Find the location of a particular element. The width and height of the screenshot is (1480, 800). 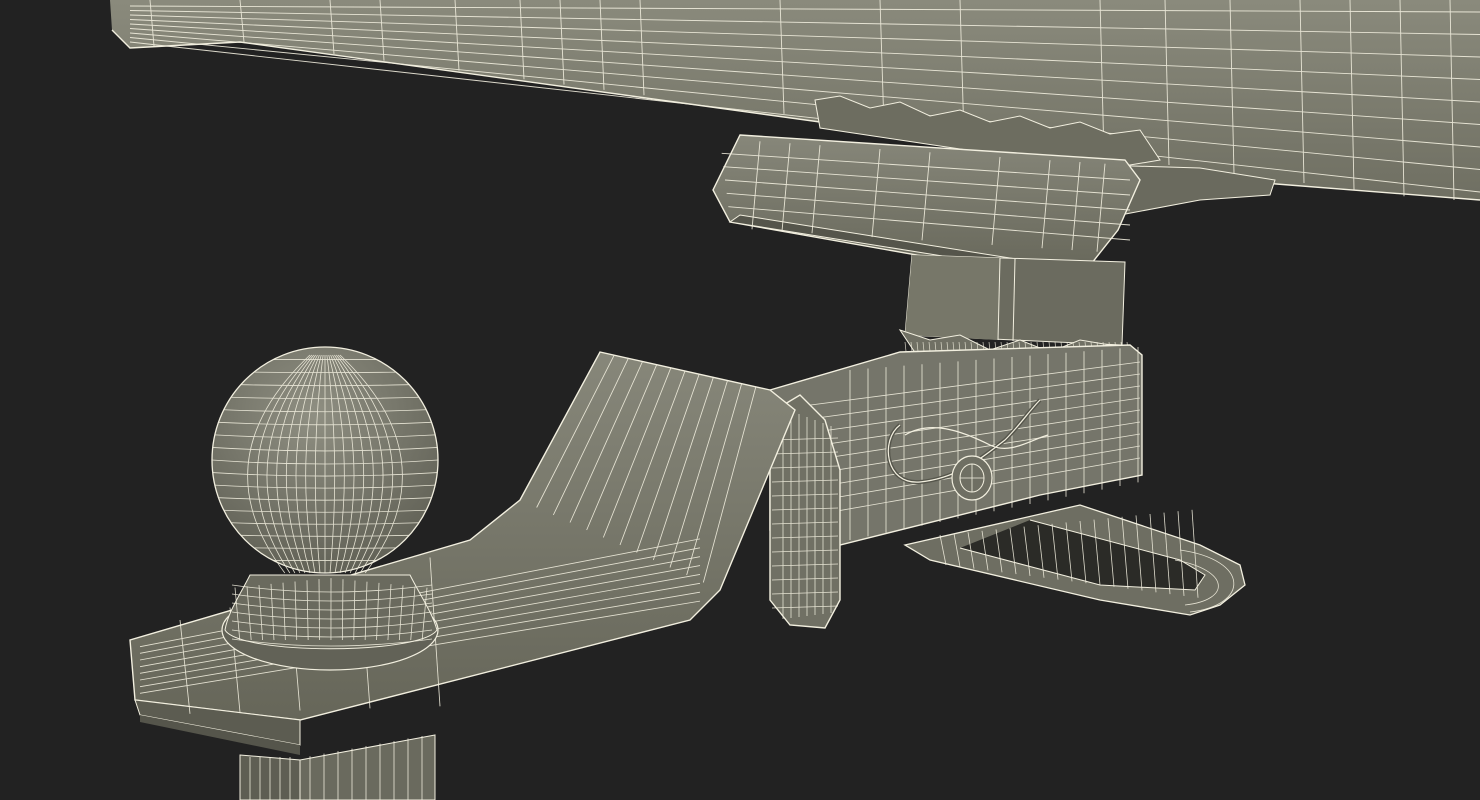

tow-ball is located at coordinates (325, 508).